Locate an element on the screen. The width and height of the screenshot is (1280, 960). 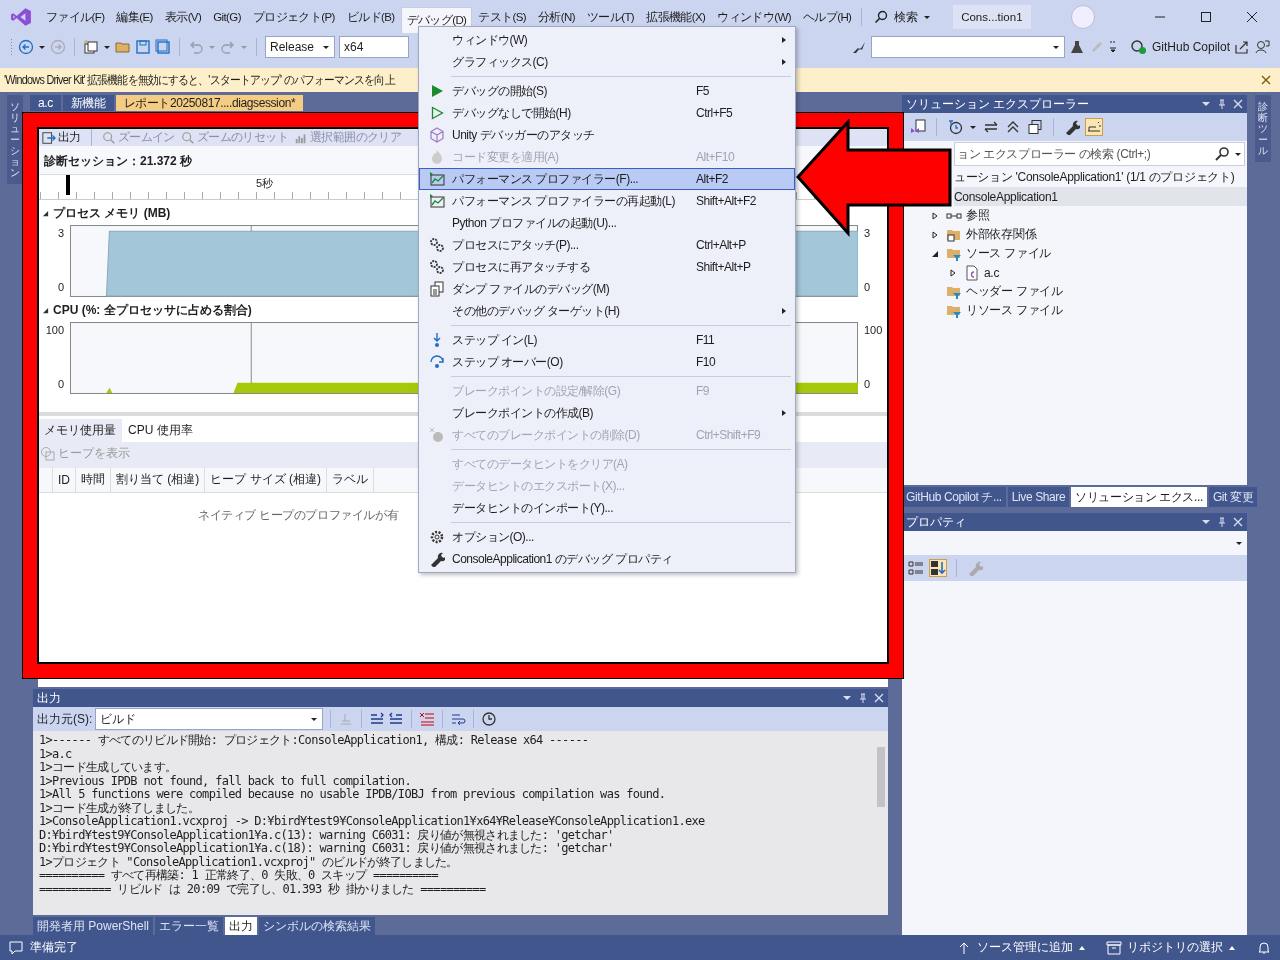
output-line: 1>All 5 functions were compiled because no usable IPDB/IOBJ from previous compilation was found. is located at coordinates (353, 795).